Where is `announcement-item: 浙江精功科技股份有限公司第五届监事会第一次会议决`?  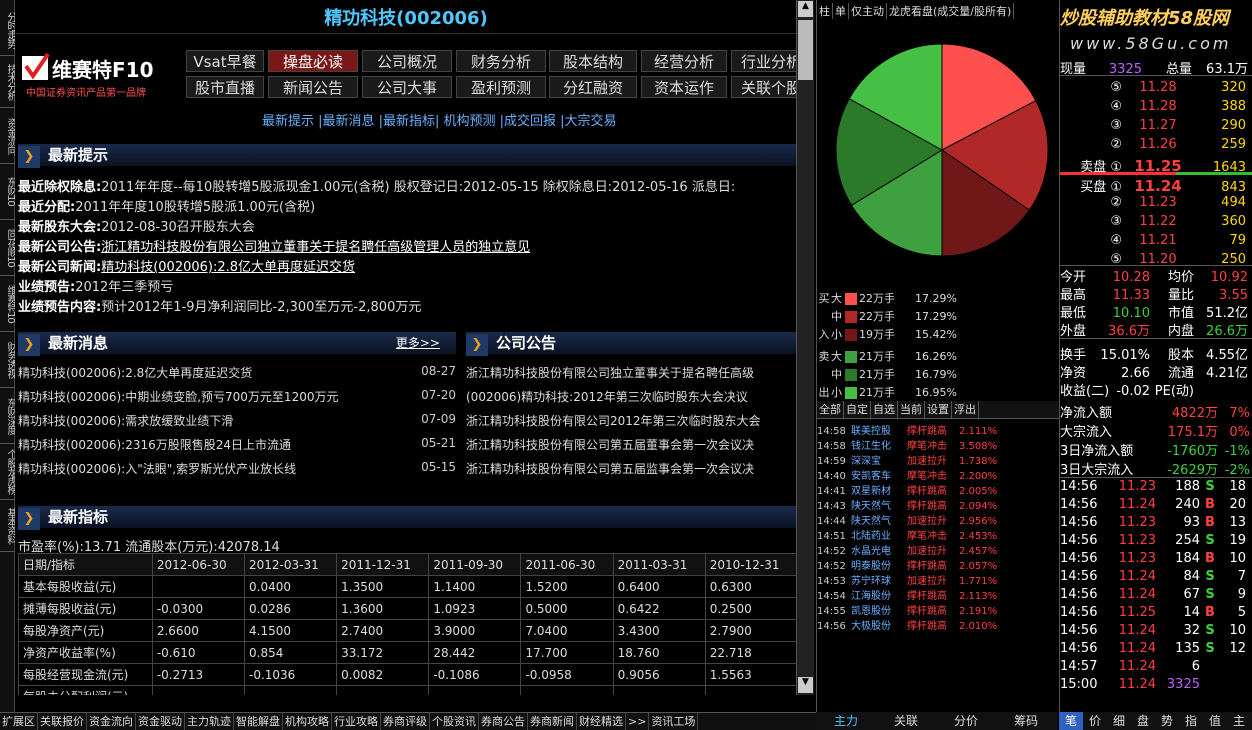
announcement-item: 浙江精功科技股份有限公司第五届监事会第一次会议决 is located at coordinates (631, 468).